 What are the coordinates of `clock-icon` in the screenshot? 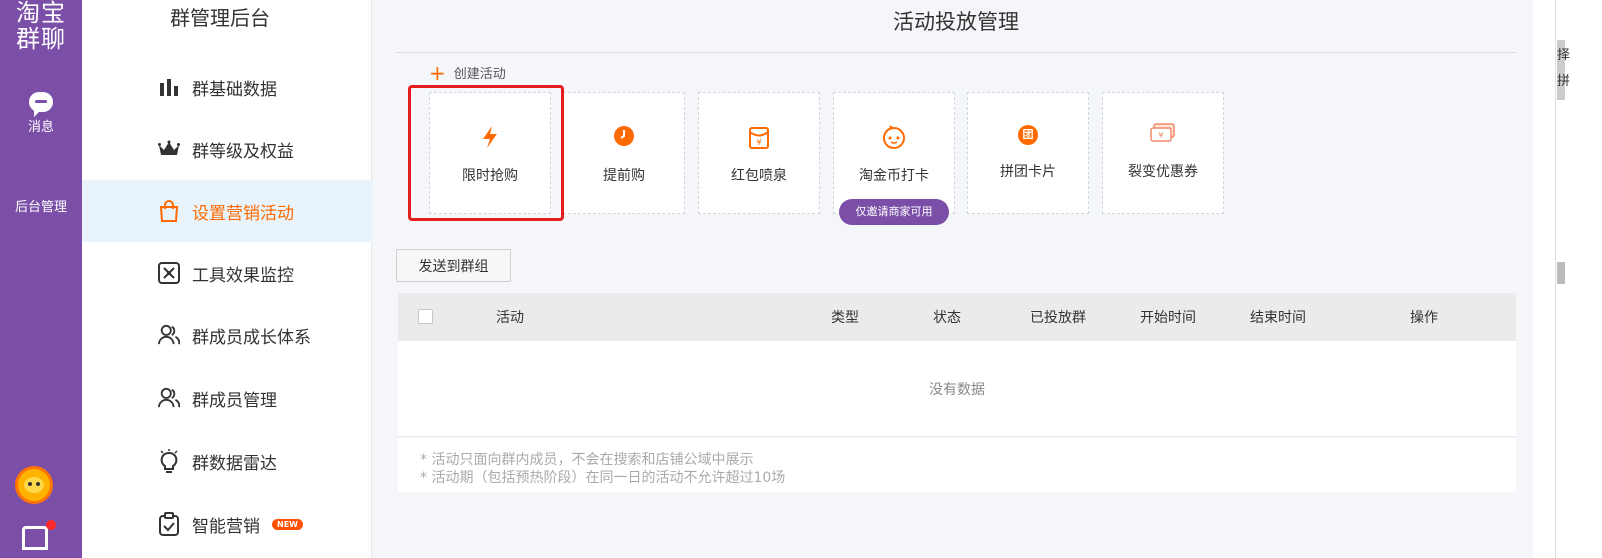 It's located at (624, 138).